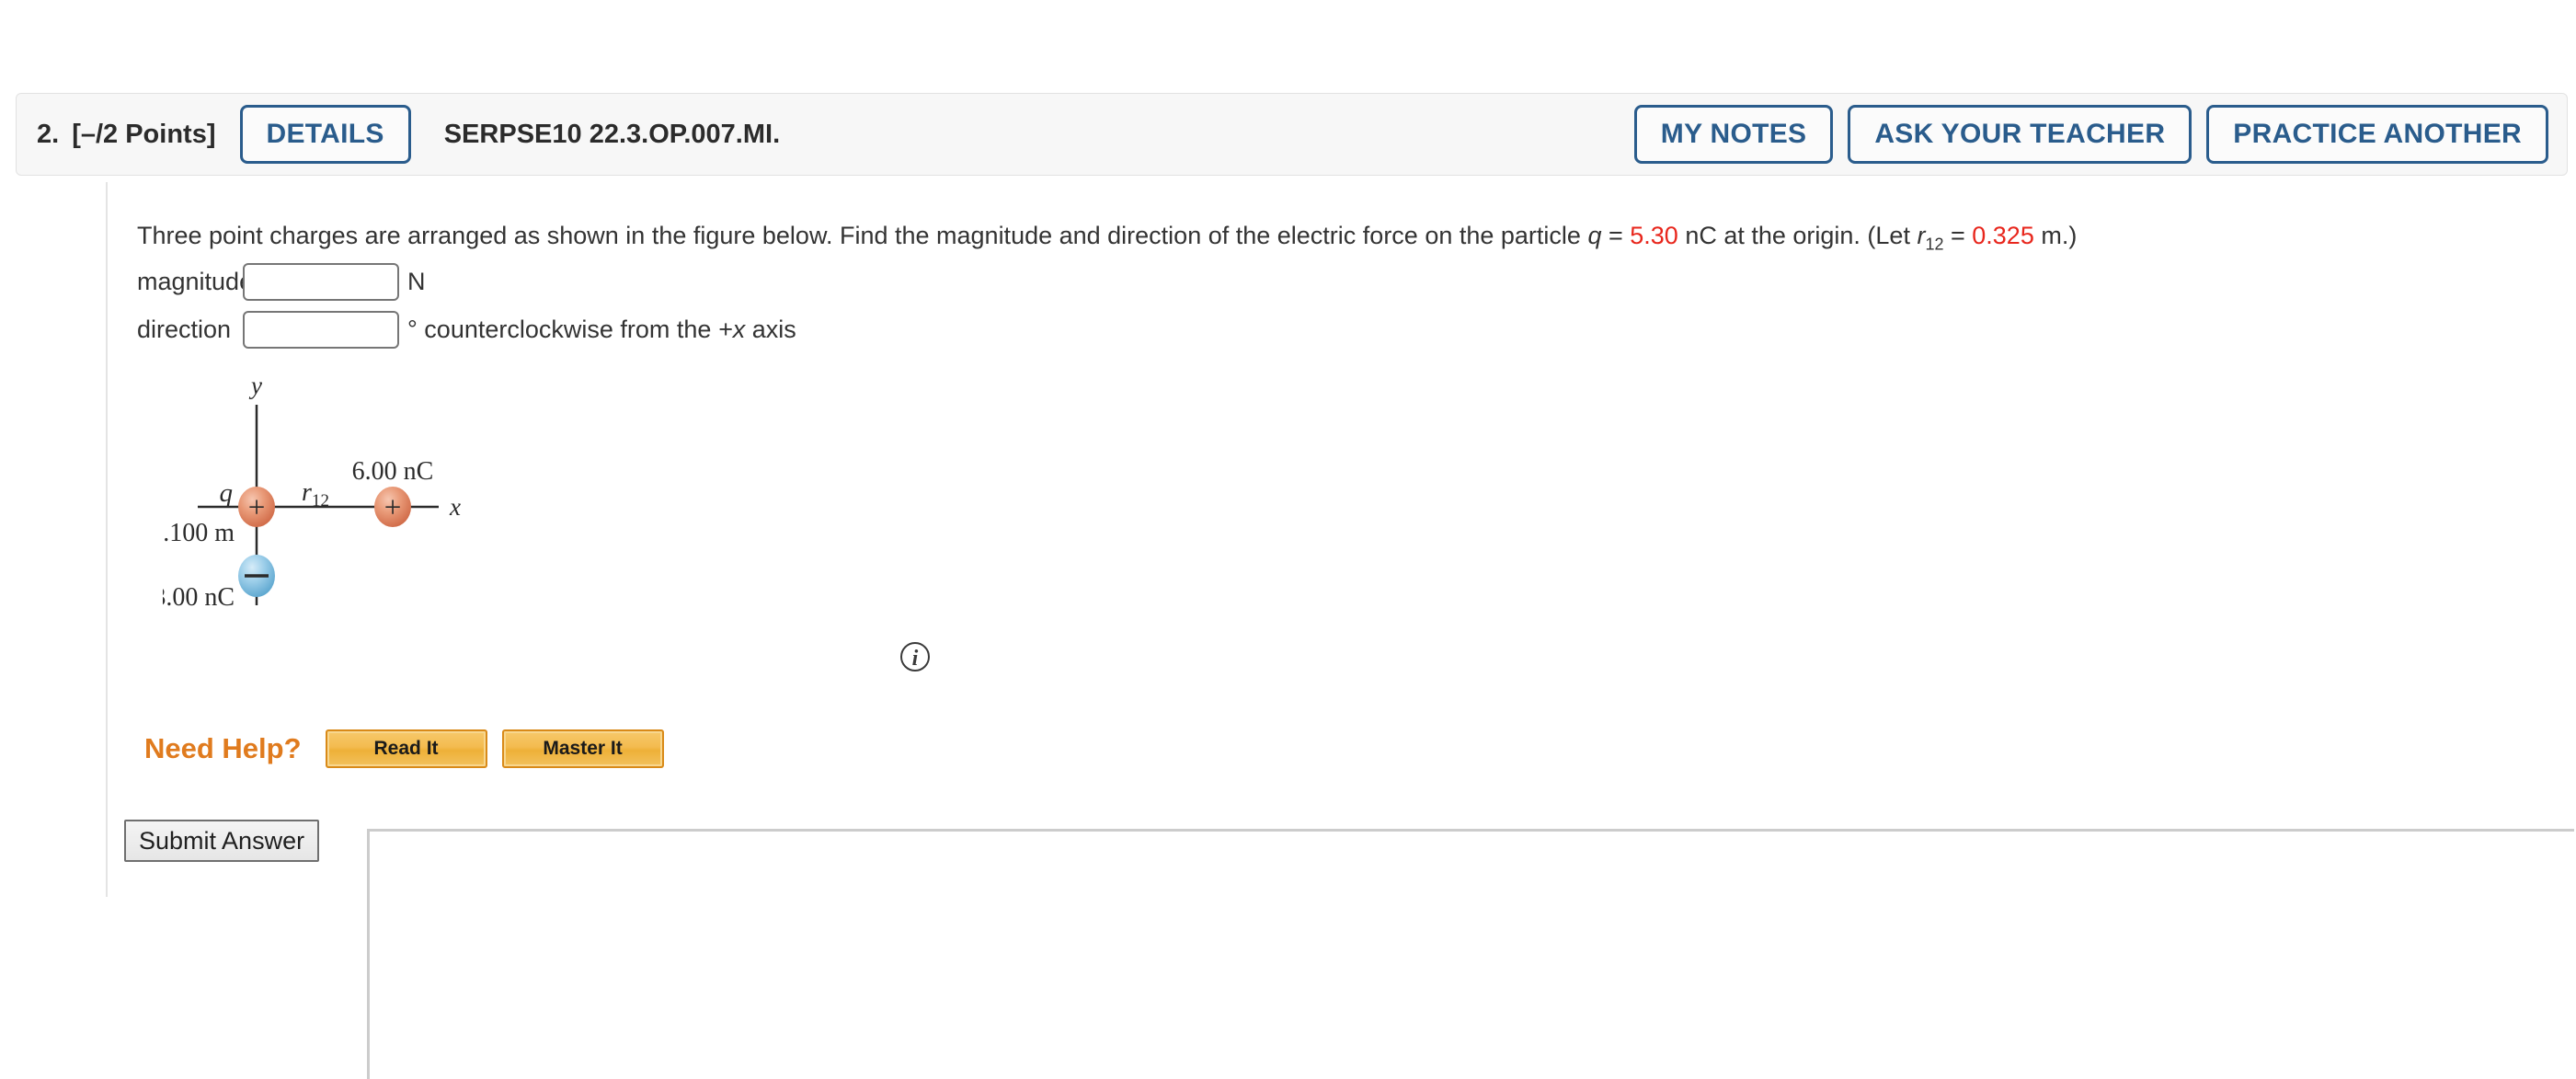  What do you see at coordinates (393, 507) in the screenshot?
I see `charge-6nc-plus-glyph: +` at bounding box center [393, 507].